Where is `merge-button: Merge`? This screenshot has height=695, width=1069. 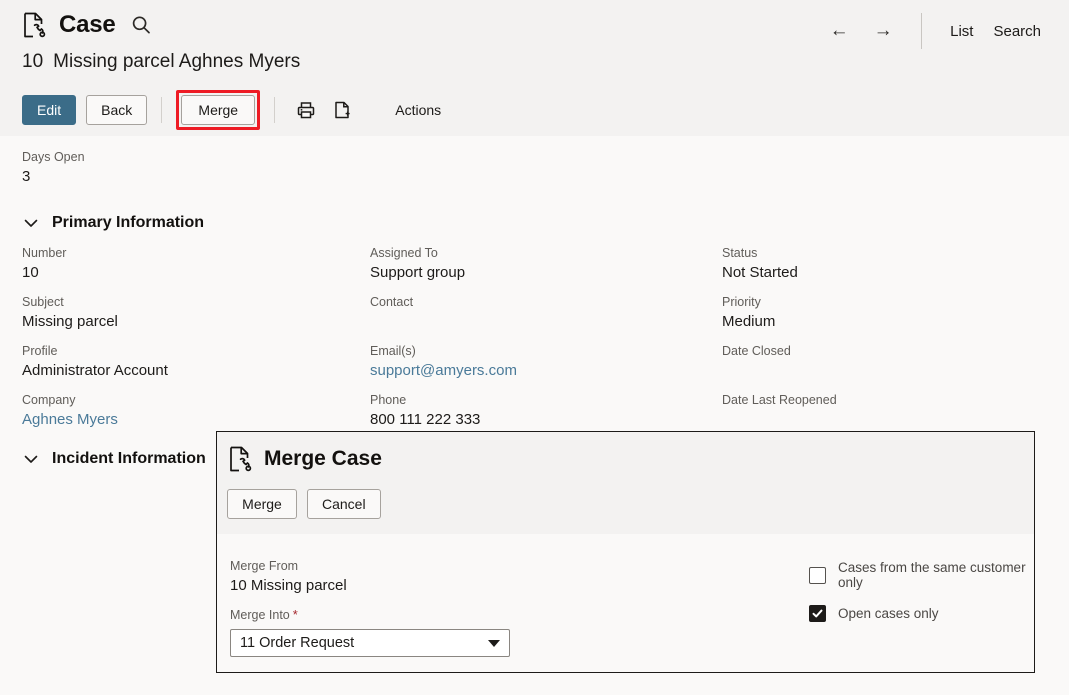 merge-button: Merge is located at coordinates (218, 110).